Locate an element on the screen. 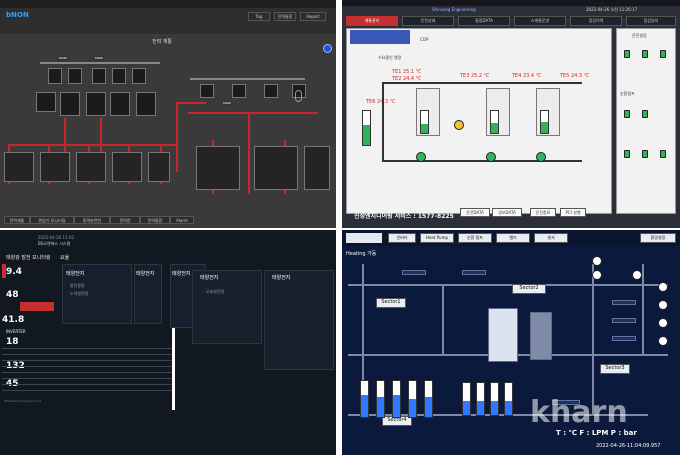 Image resolution: width=680 pixels, height=455 pixels. tab-circulation-pump: 순환 펌프 is located at coordinates (475, 238).